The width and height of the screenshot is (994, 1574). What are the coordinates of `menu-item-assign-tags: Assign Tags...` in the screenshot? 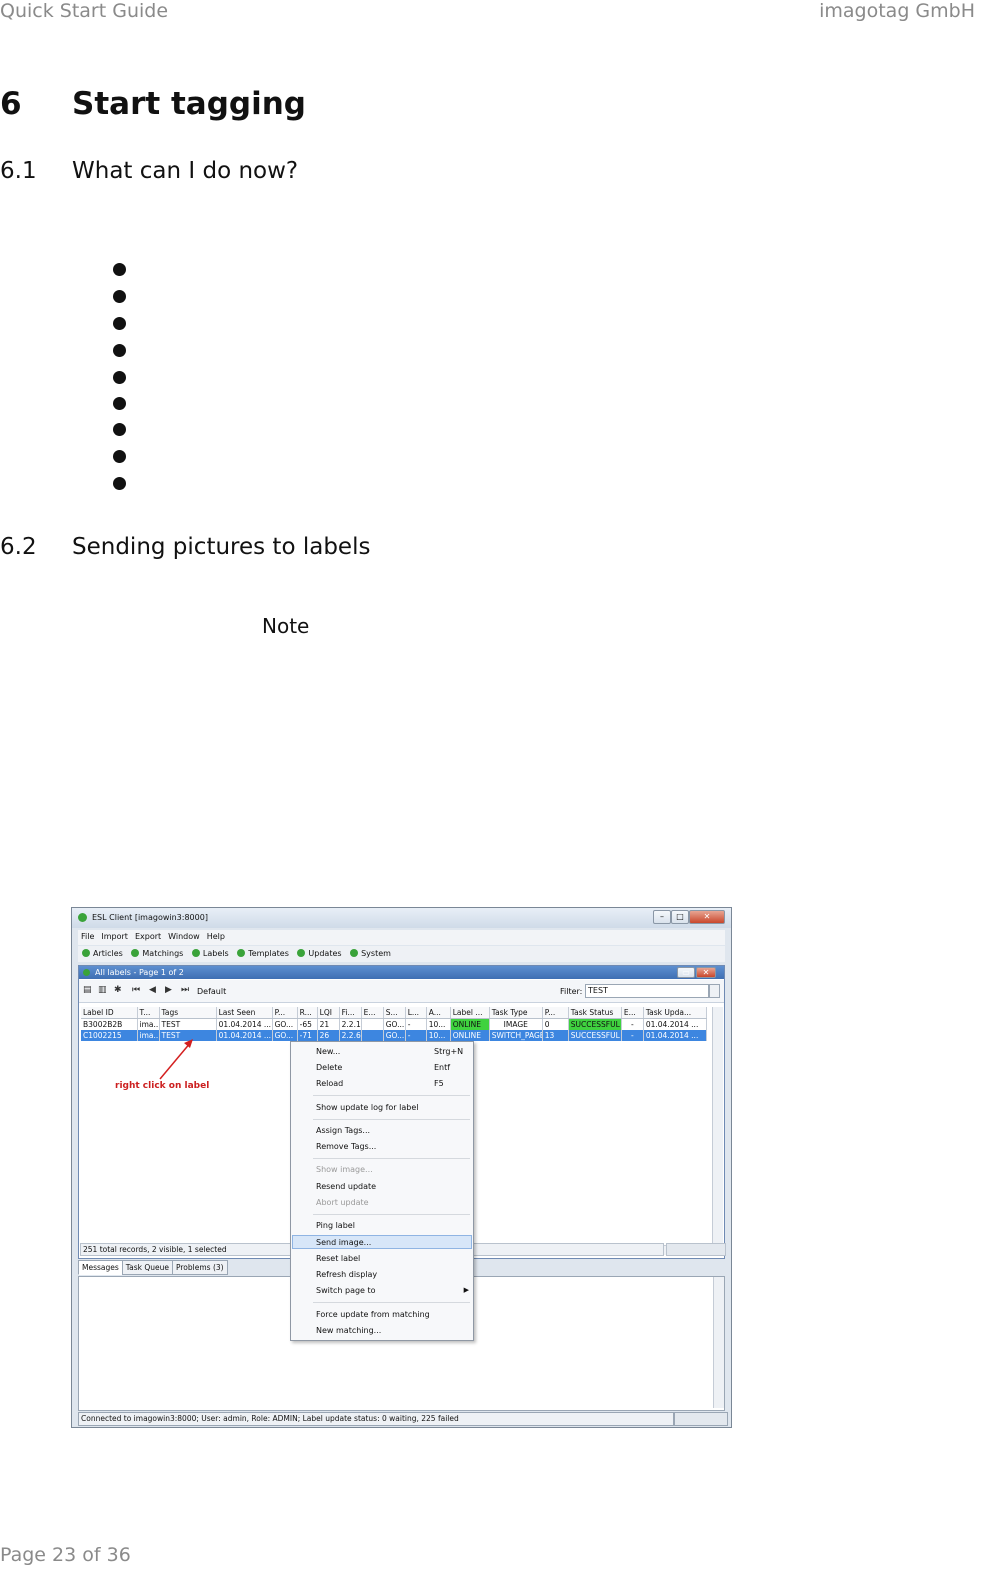 It's located at (343, 1130).